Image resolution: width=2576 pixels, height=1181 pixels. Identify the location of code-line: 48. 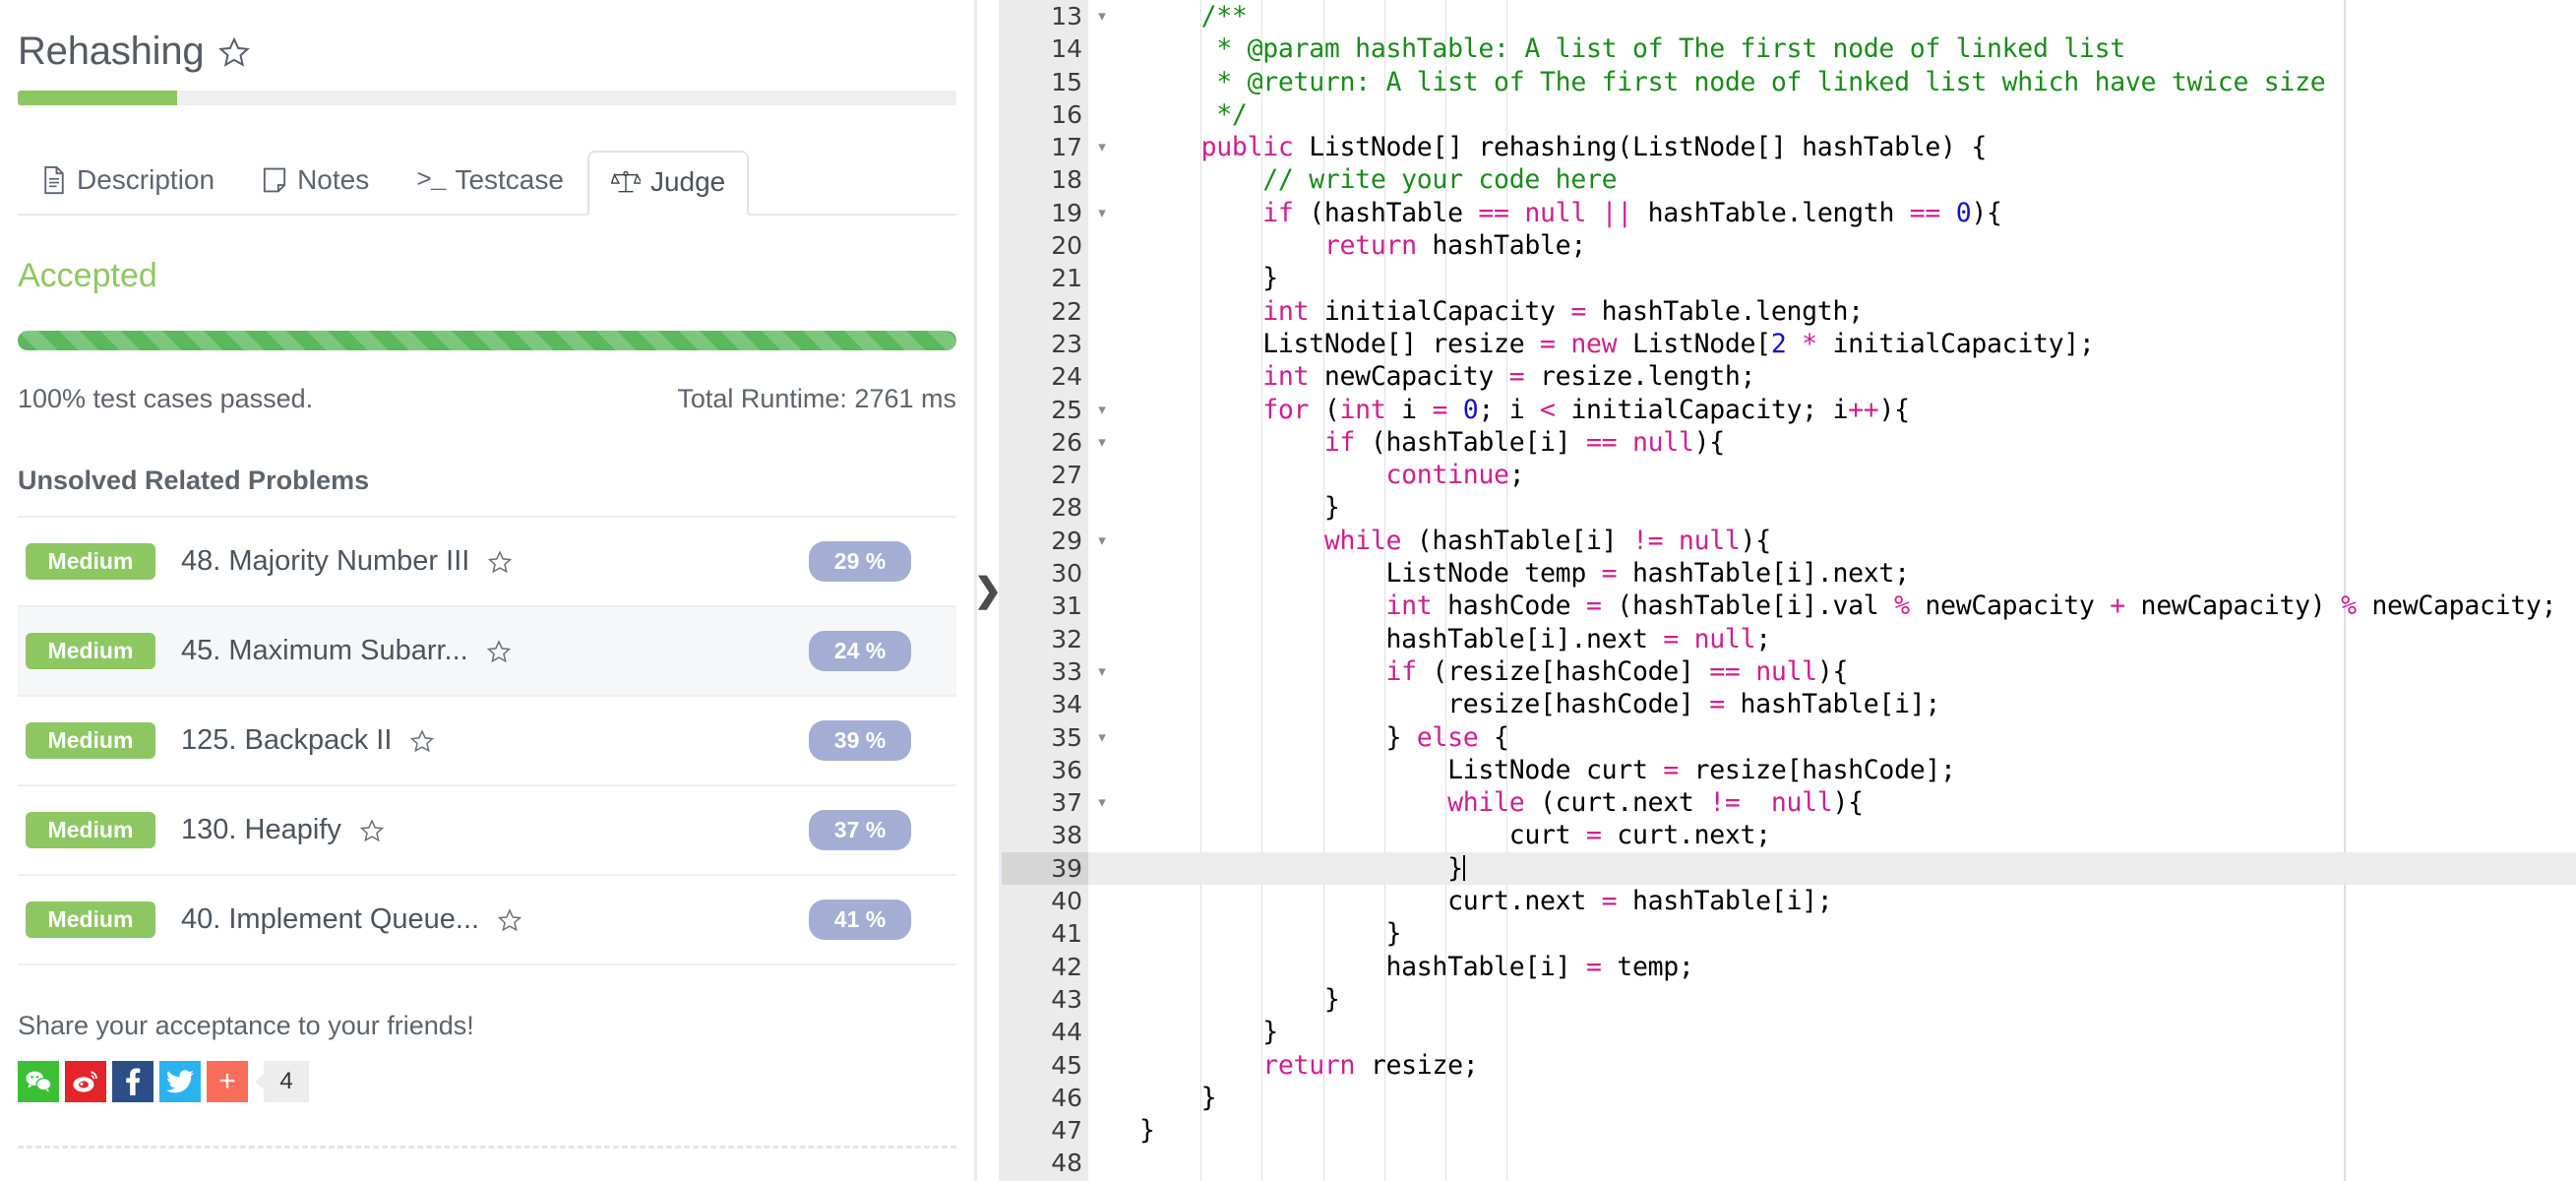
(1789, 1163).